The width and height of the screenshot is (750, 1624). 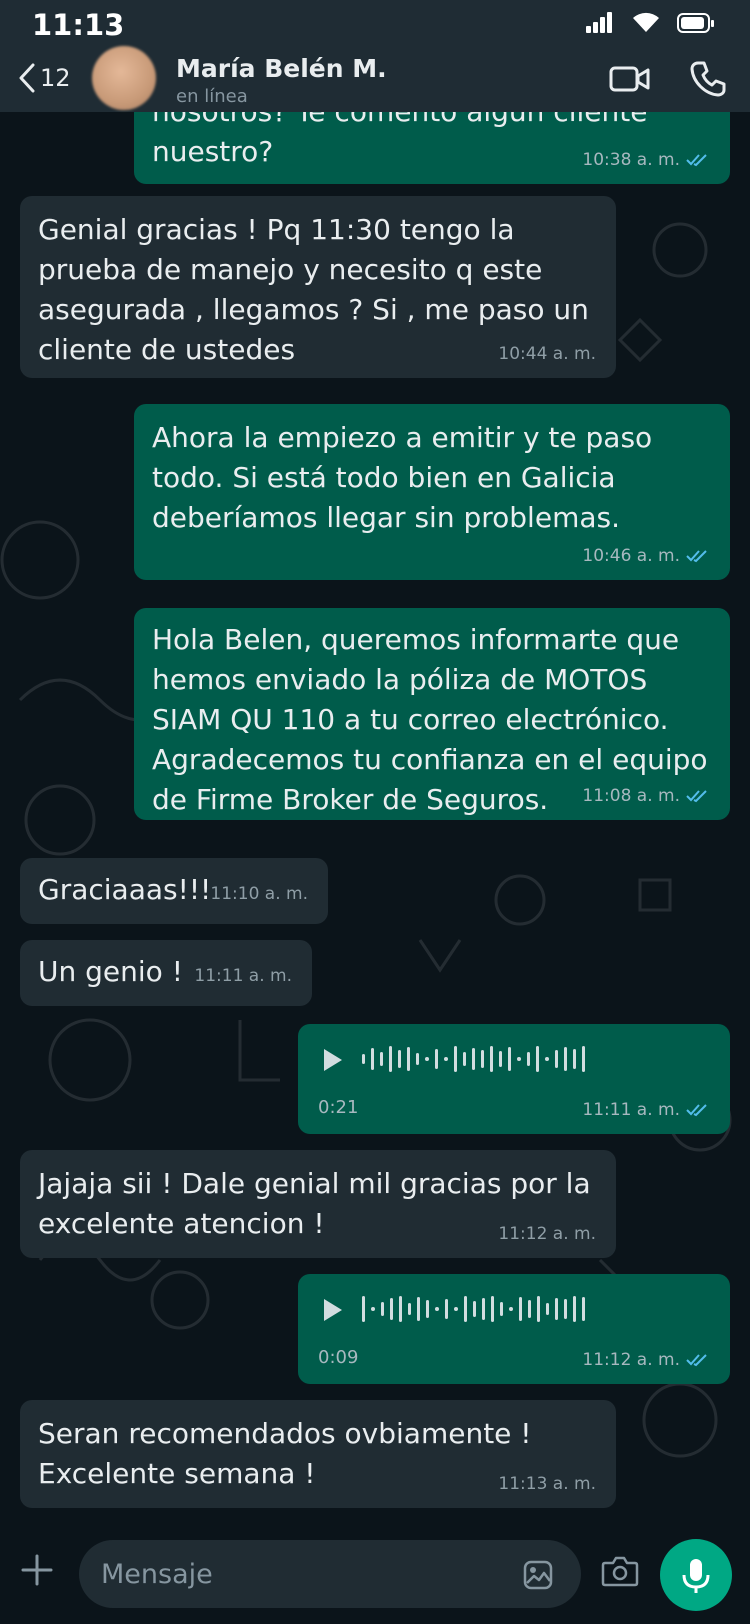 I want to click on cell-signal-icon, so click(x=599, y=22).